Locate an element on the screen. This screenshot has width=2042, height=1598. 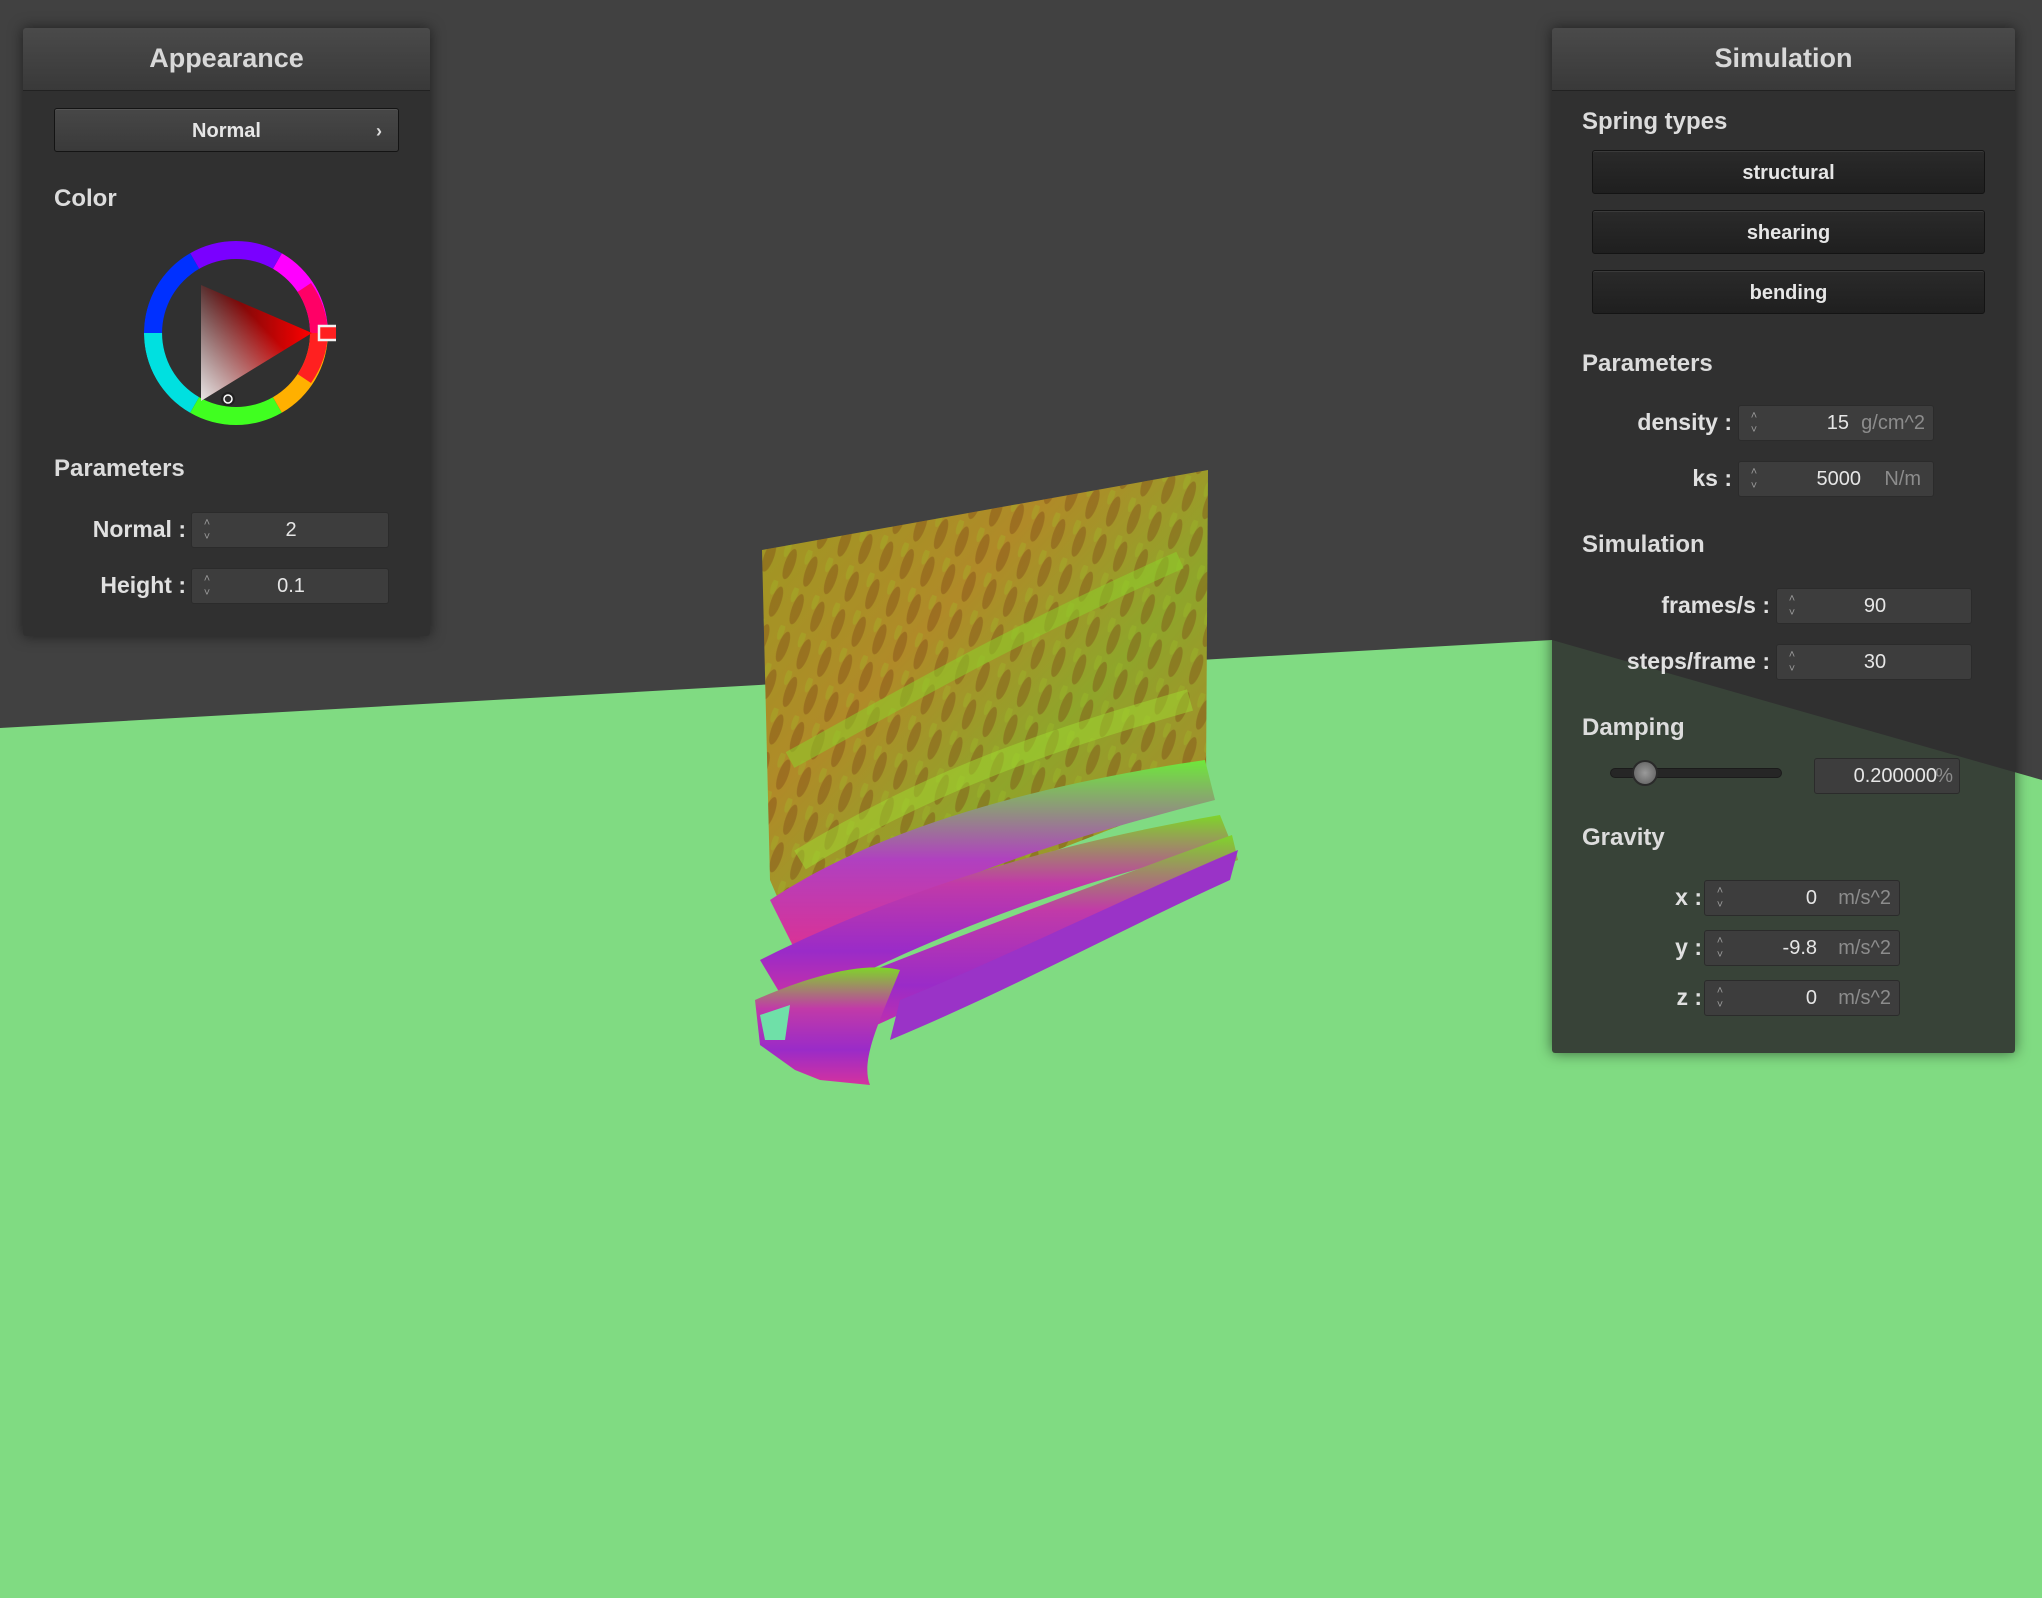
height-input: ˄ ˅ 0.1 is located at coordinates (290, 586).